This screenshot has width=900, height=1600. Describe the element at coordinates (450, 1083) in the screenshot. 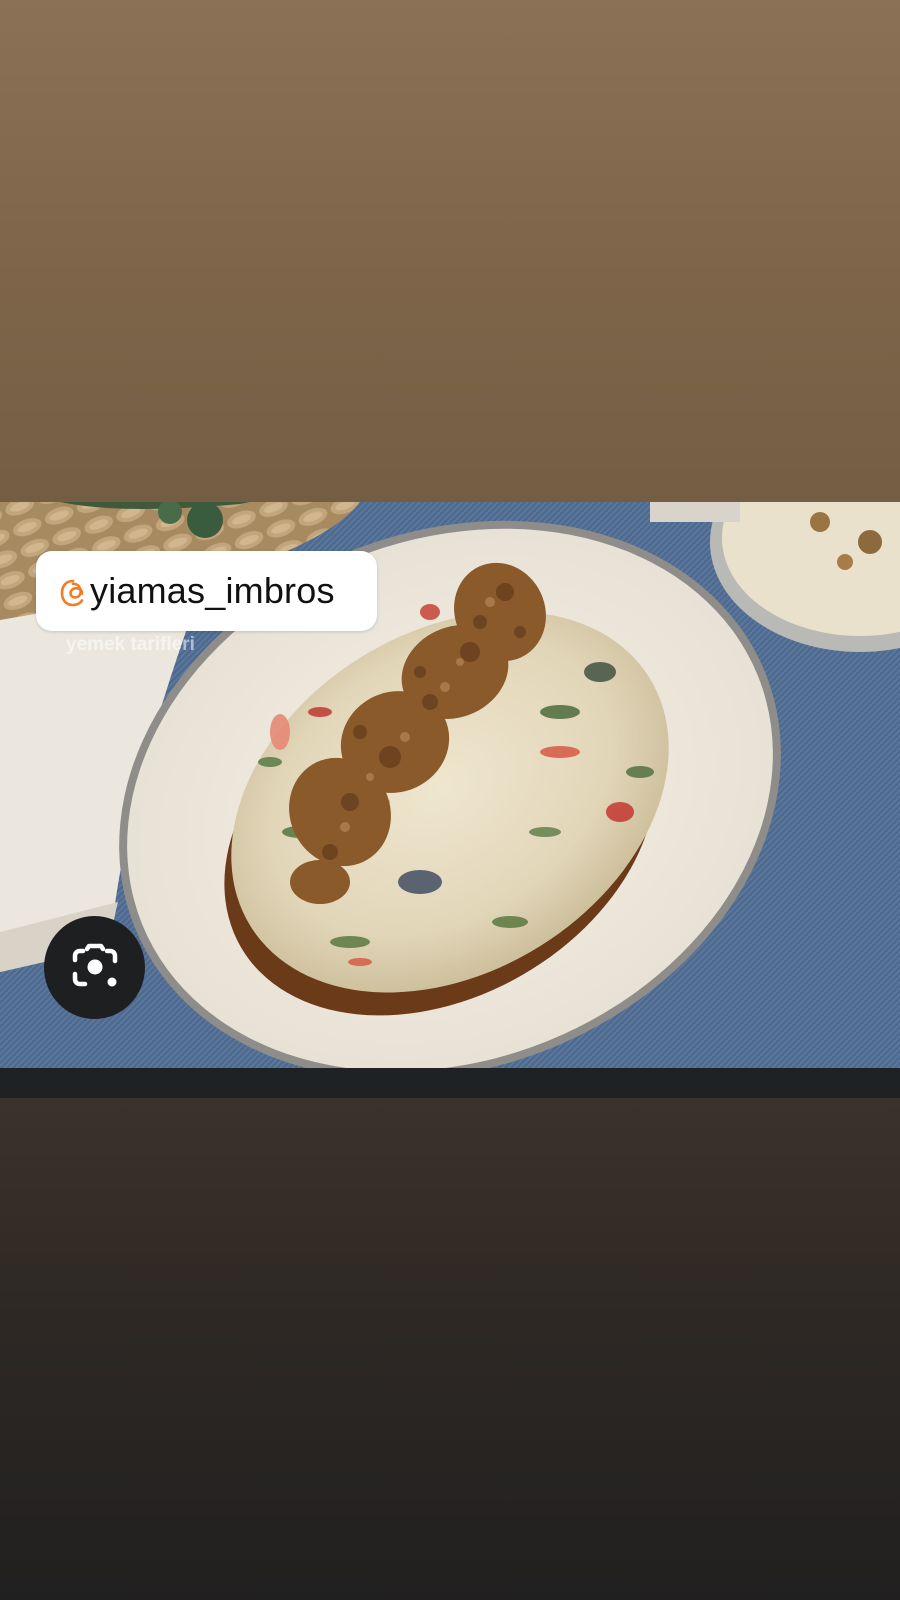

I see `photo-bottom-strip` at that location.